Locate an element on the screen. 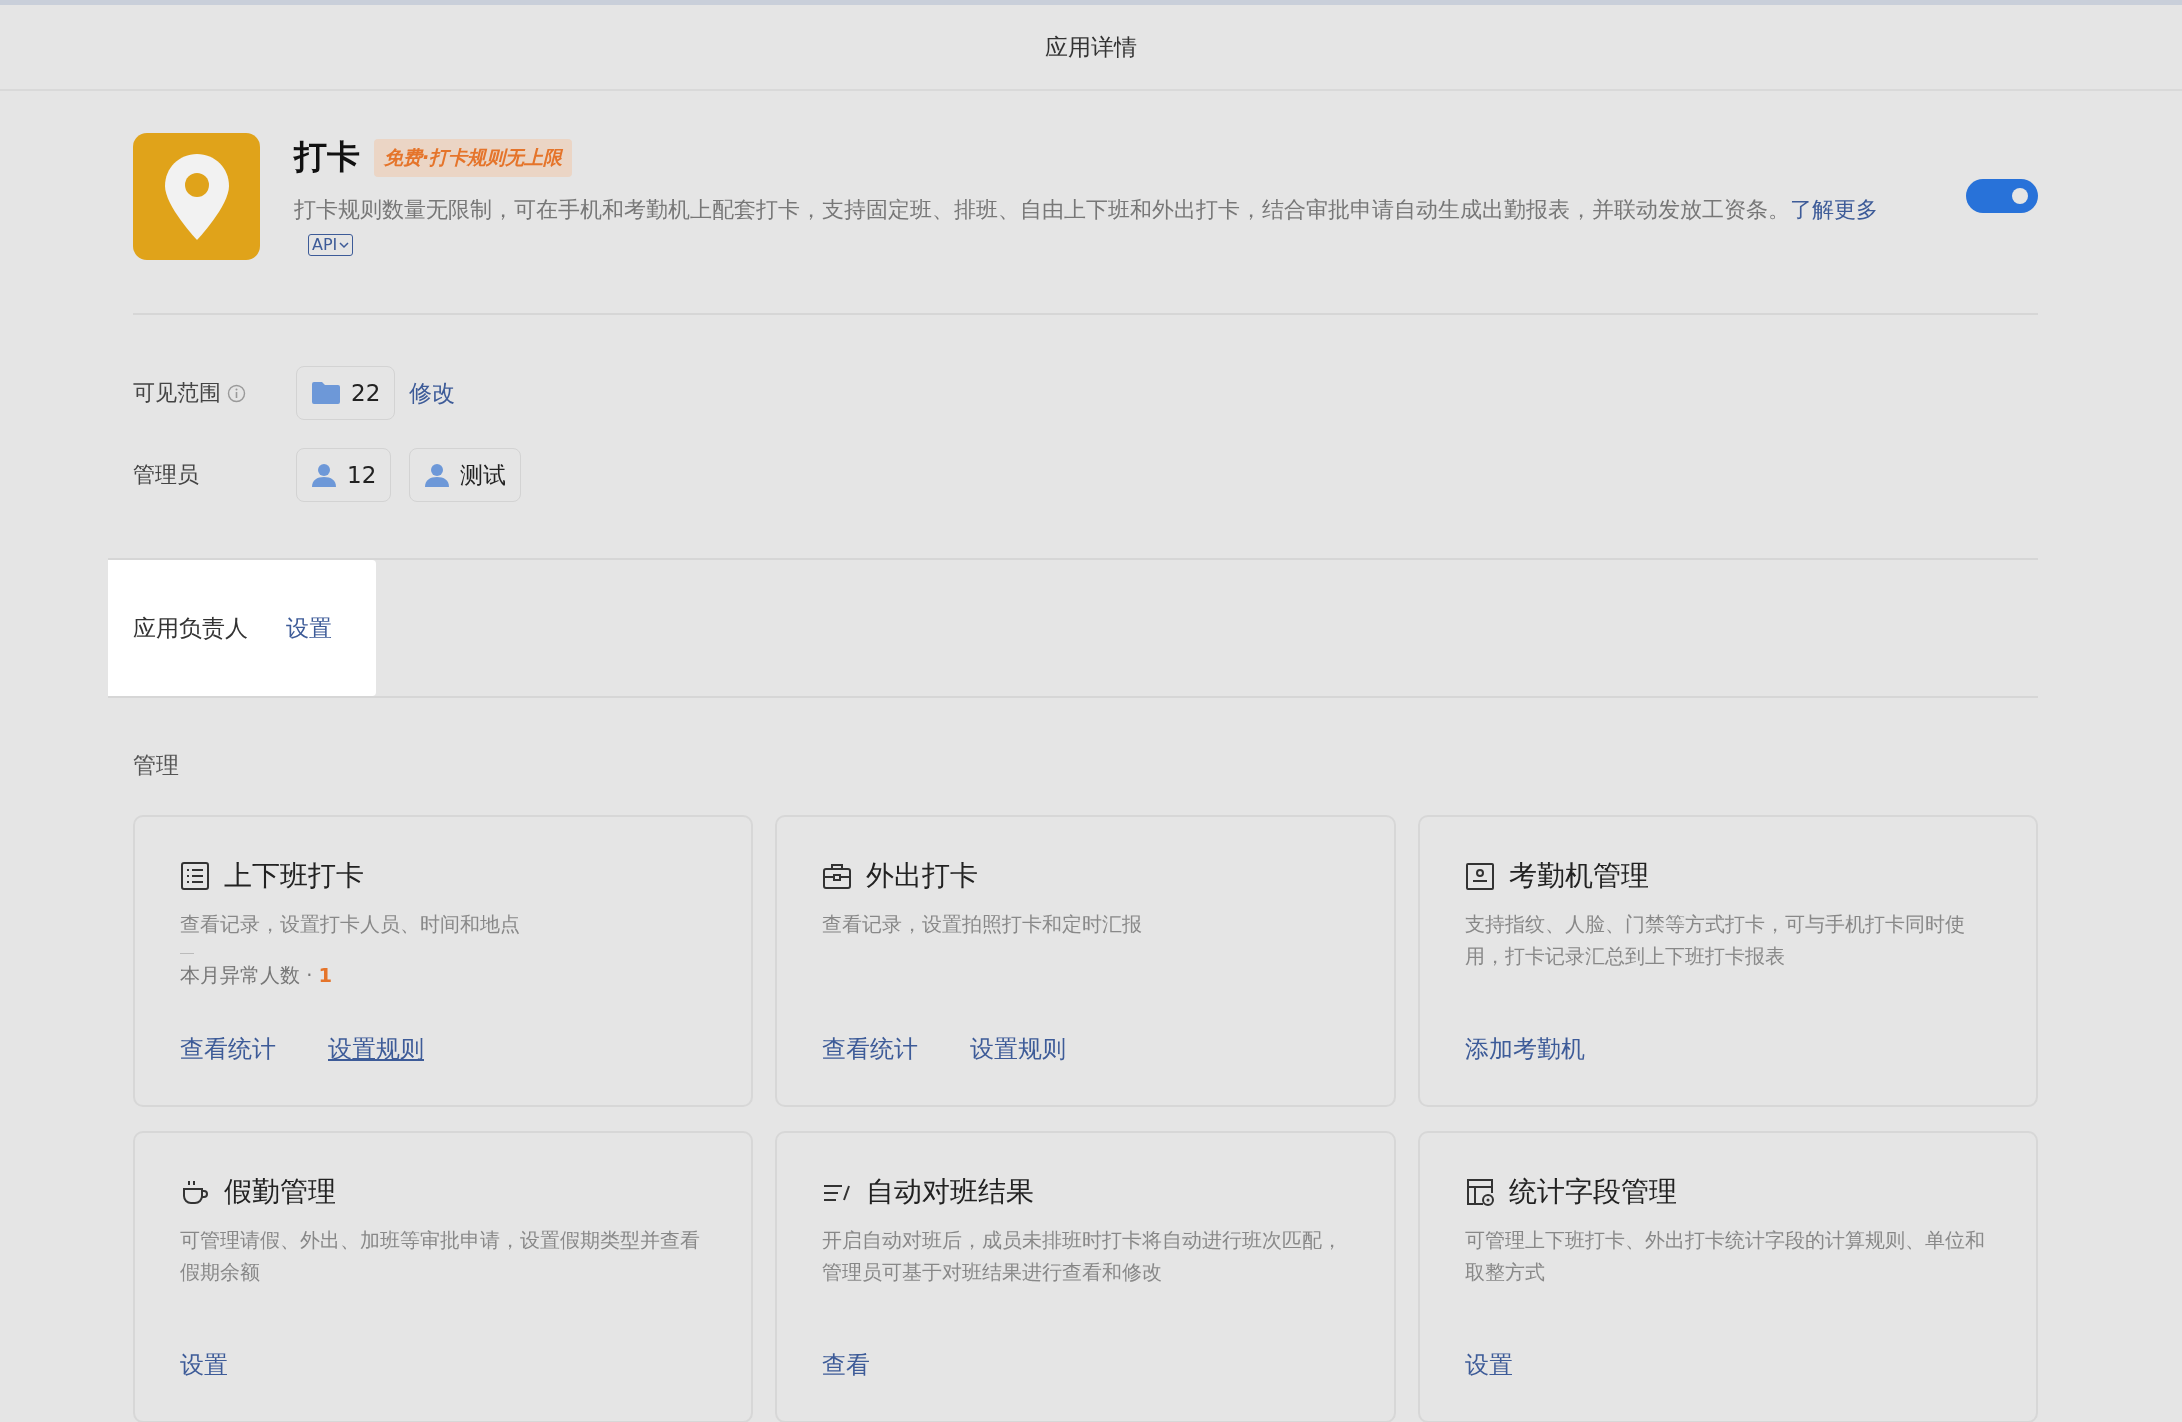 The width and height of the screenshot is (2182, 1422). card-description: 开启自动对班后，成员未排班时打卡将自动进行班次匹配，管理员可基于对班结果进行查看和修改 is located at coordinates (1083, 1257).